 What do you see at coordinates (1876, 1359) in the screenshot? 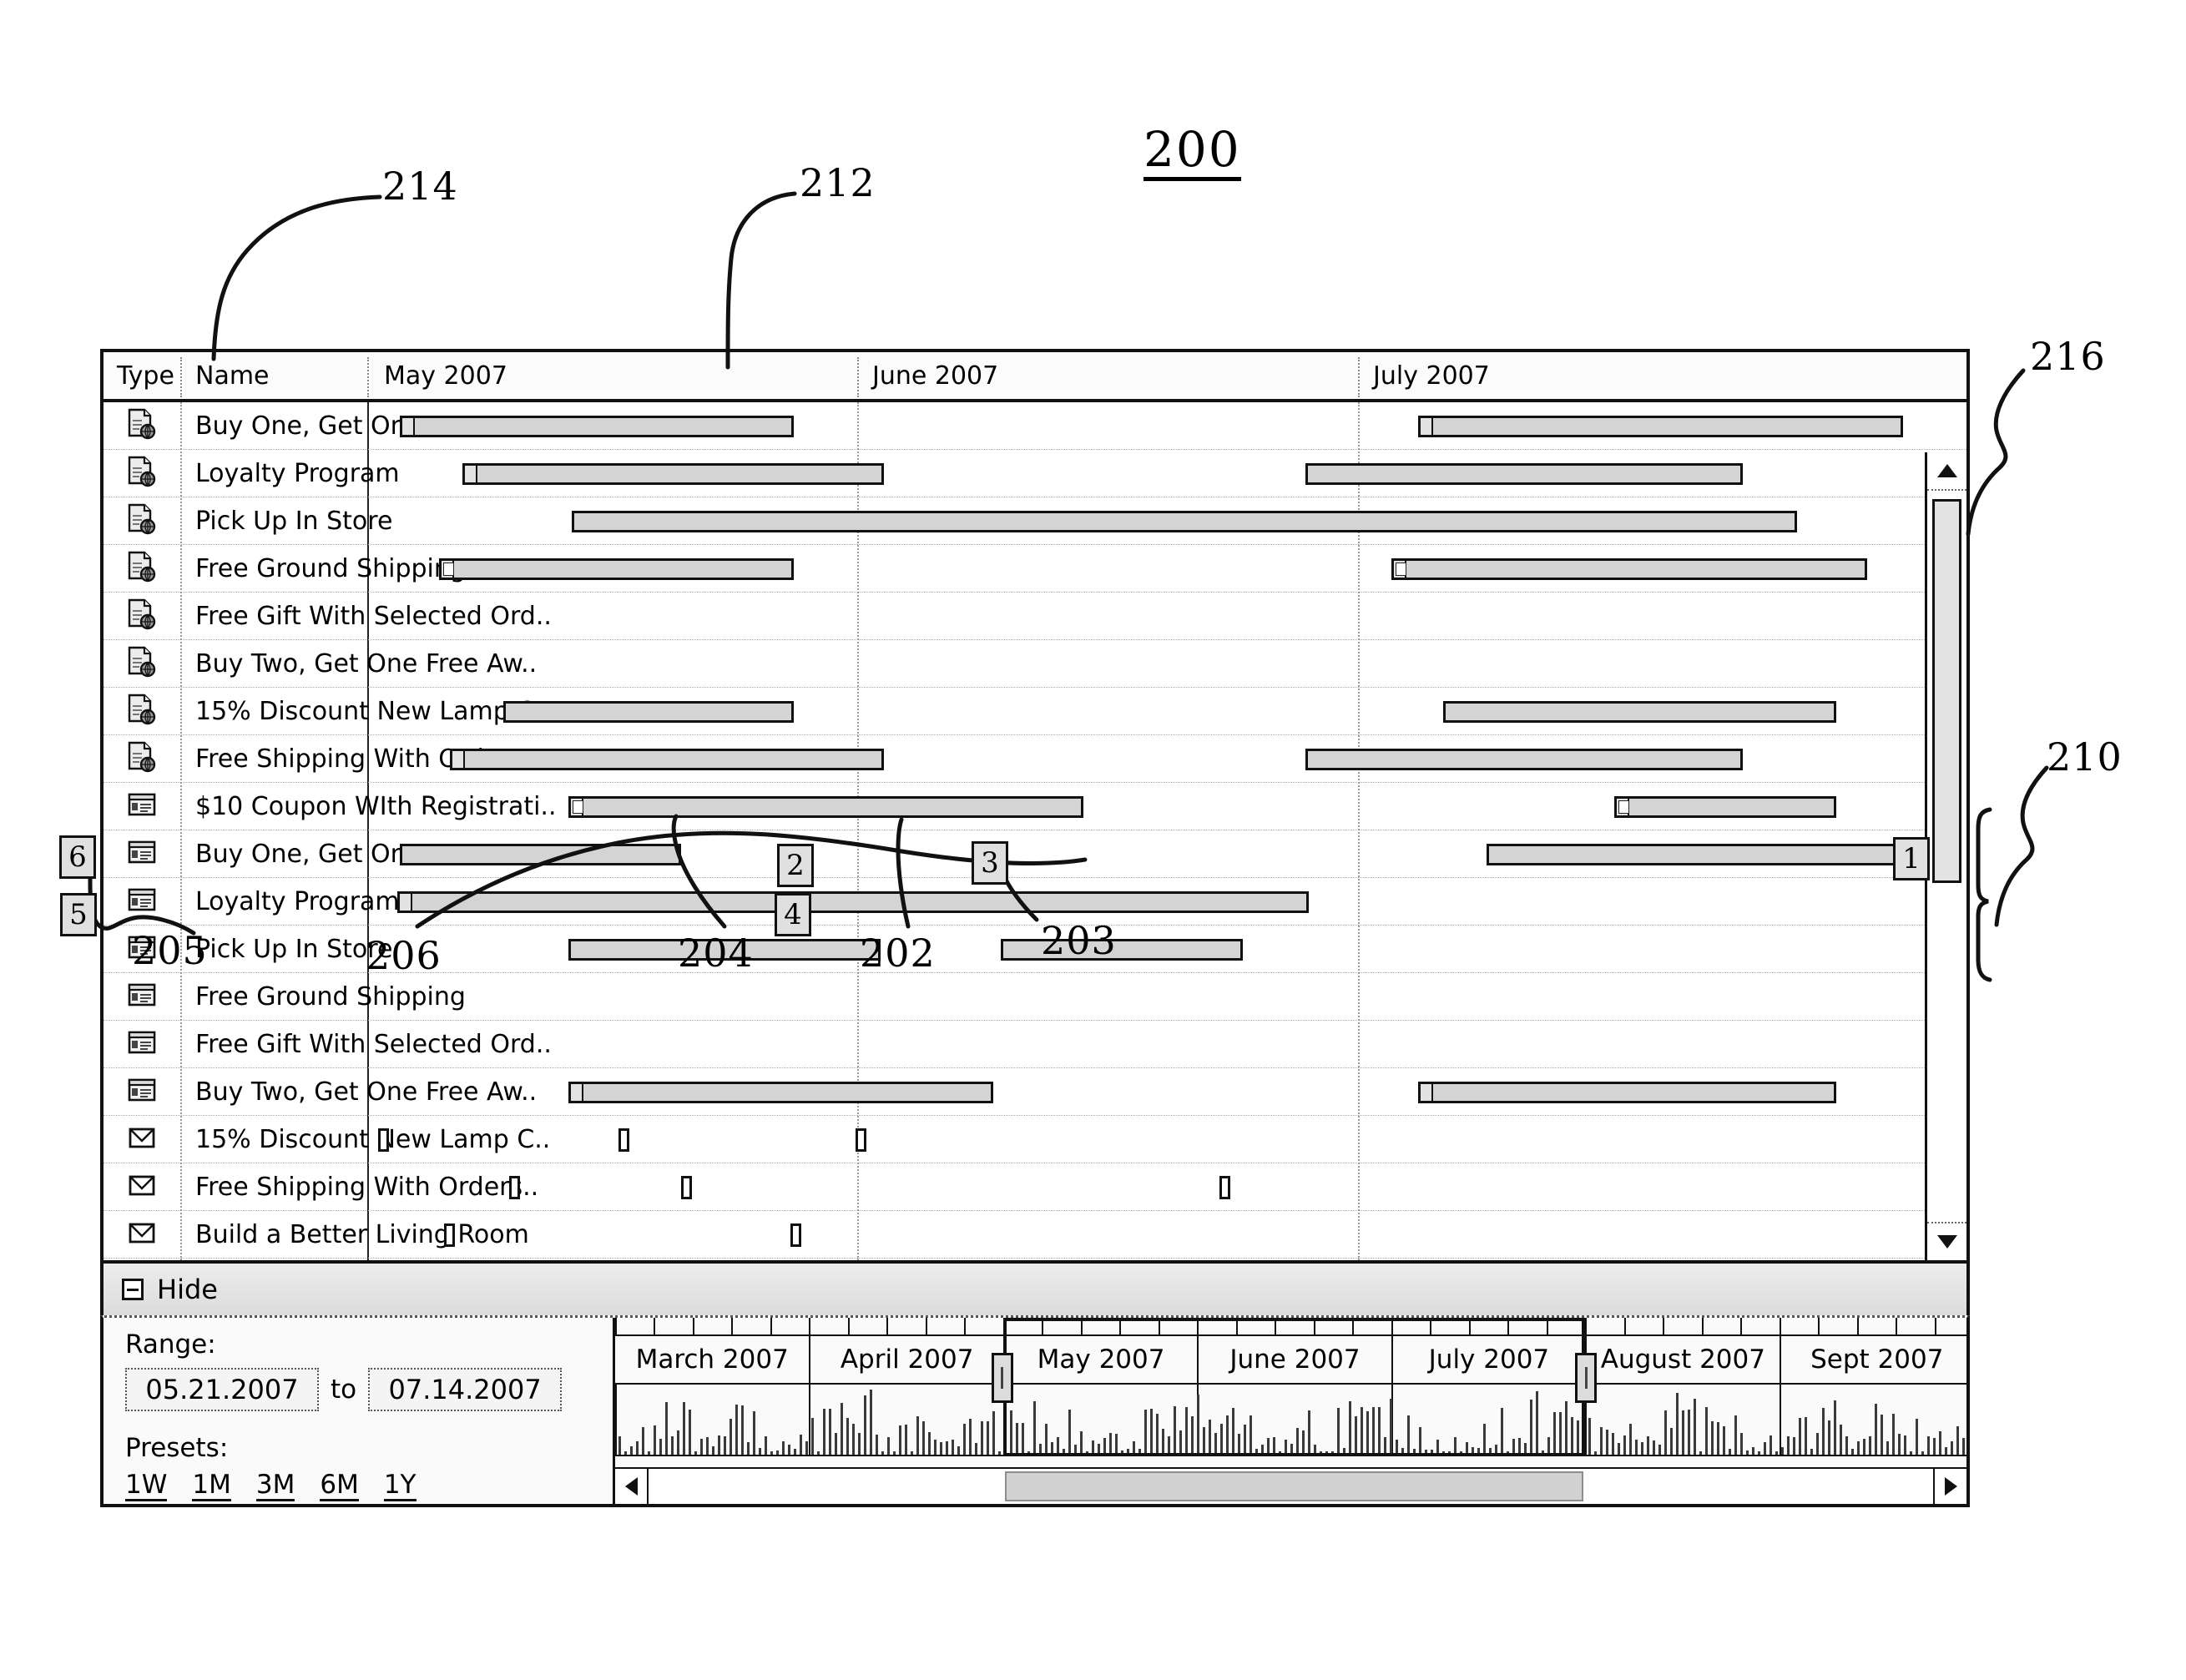
I see `overview-month-7: Sept 2007` at bounding box center [1876, 1359].